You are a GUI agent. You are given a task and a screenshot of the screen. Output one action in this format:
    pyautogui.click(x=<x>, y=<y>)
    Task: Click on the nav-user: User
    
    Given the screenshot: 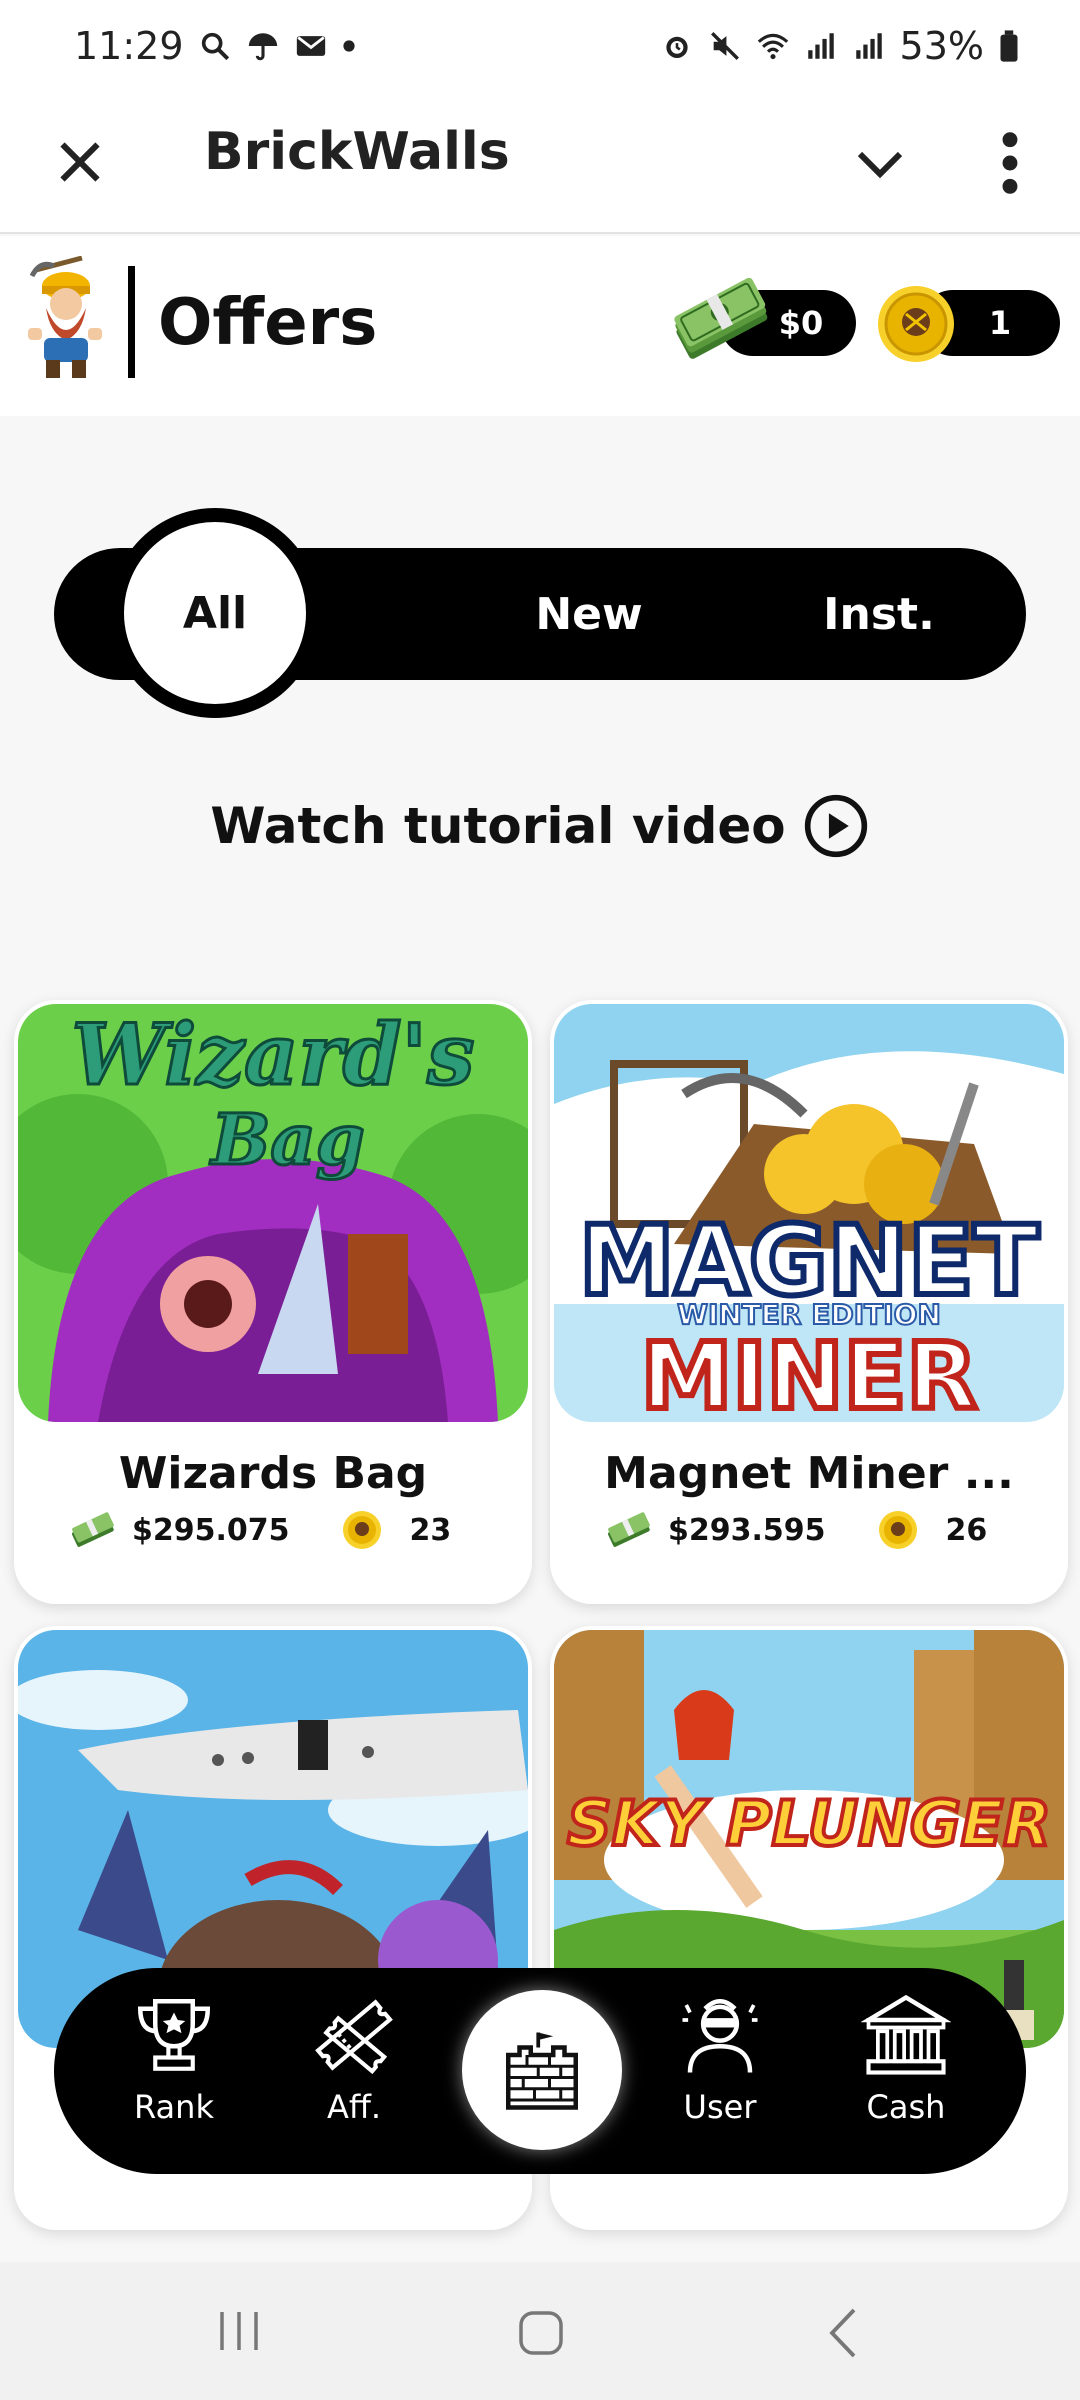 What is the action you would take?
    pyautogui.click(x=720, y=2075)
    